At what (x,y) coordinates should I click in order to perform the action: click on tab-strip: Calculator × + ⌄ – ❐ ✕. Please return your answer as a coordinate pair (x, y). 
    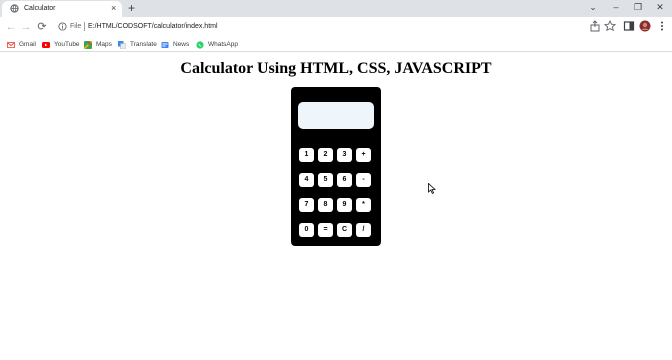
    Looking at the image, I should click on (336, 8).